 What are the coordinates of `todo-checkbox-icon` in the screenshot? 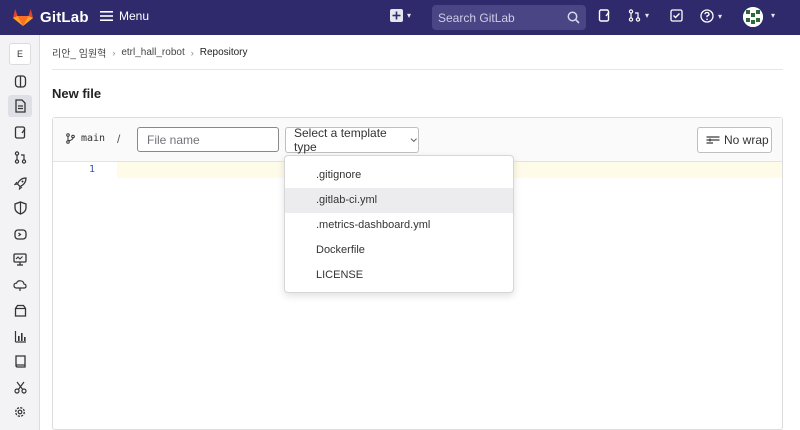 It's located at (676, 15).